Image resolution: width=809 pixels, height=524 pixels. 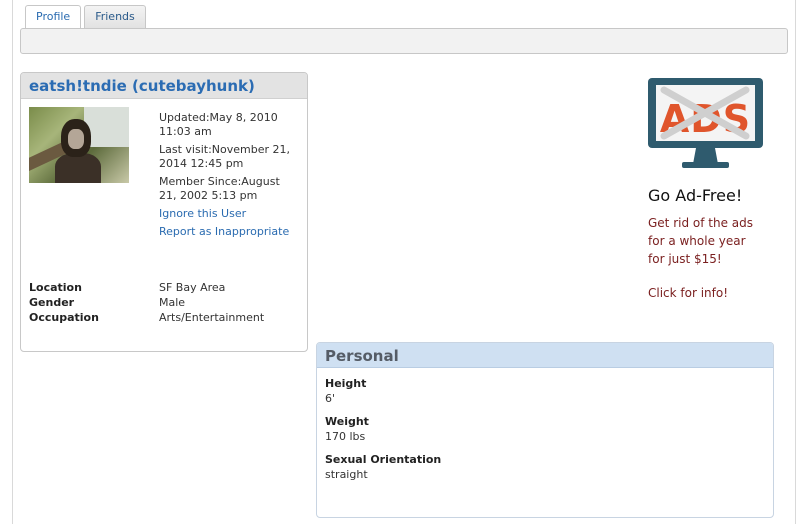 I want to click on personal-field-height: Height 6', so click(x=545, y=391).